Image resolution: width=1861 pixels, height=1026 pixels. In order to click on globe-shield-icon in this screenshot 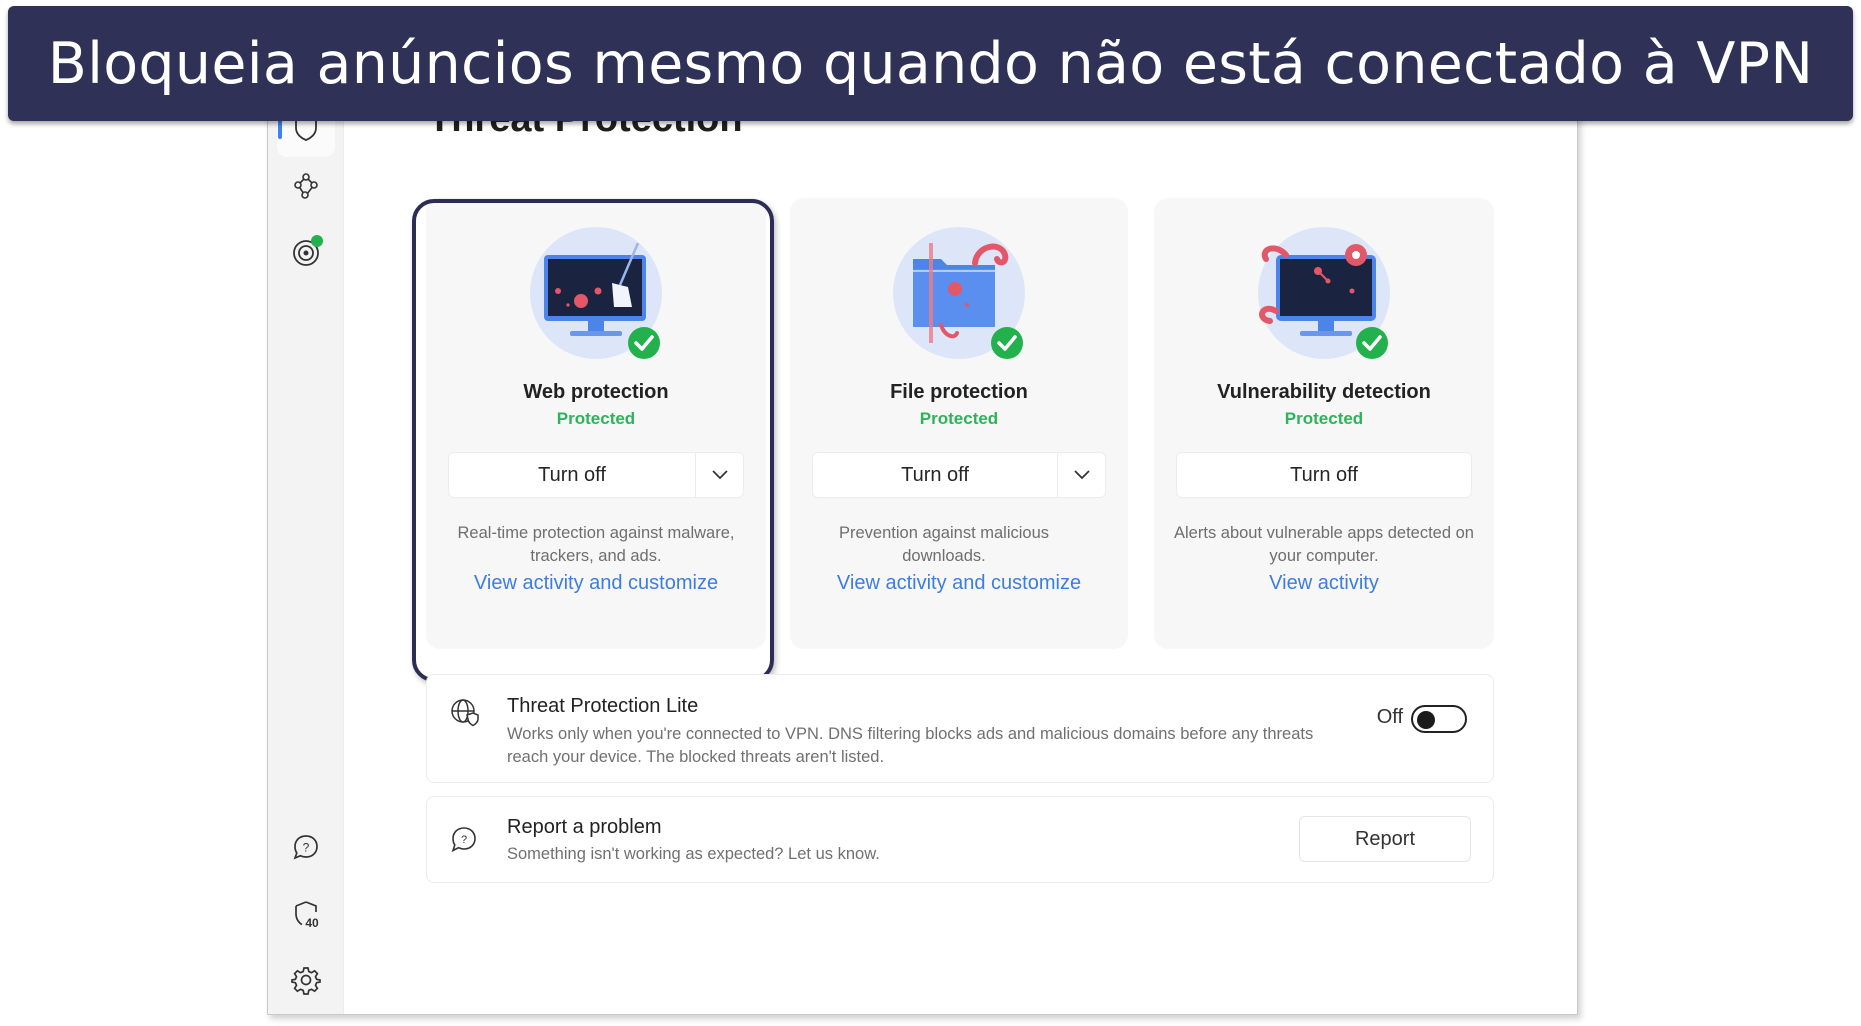, I will do `click(465, 713)`.